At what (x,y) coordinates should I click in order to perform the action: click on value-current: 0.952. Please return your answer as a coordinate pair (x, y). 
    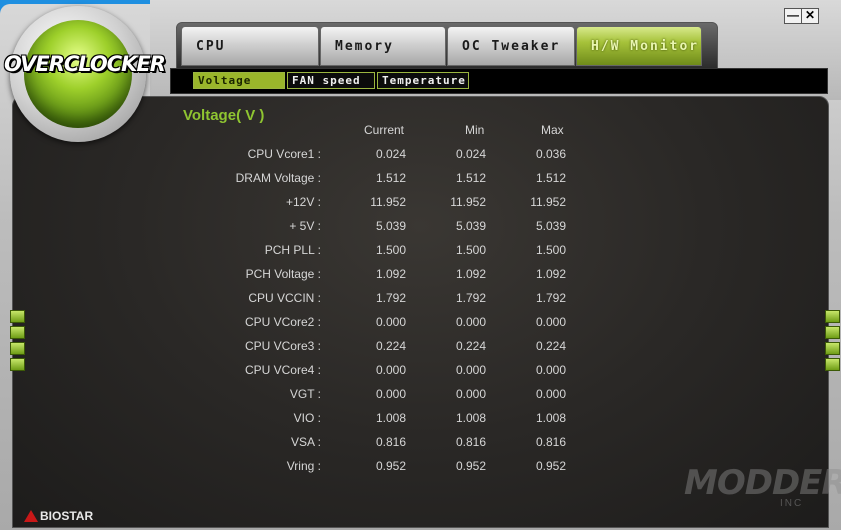
    Looking at the image, I should click on (390, 466).